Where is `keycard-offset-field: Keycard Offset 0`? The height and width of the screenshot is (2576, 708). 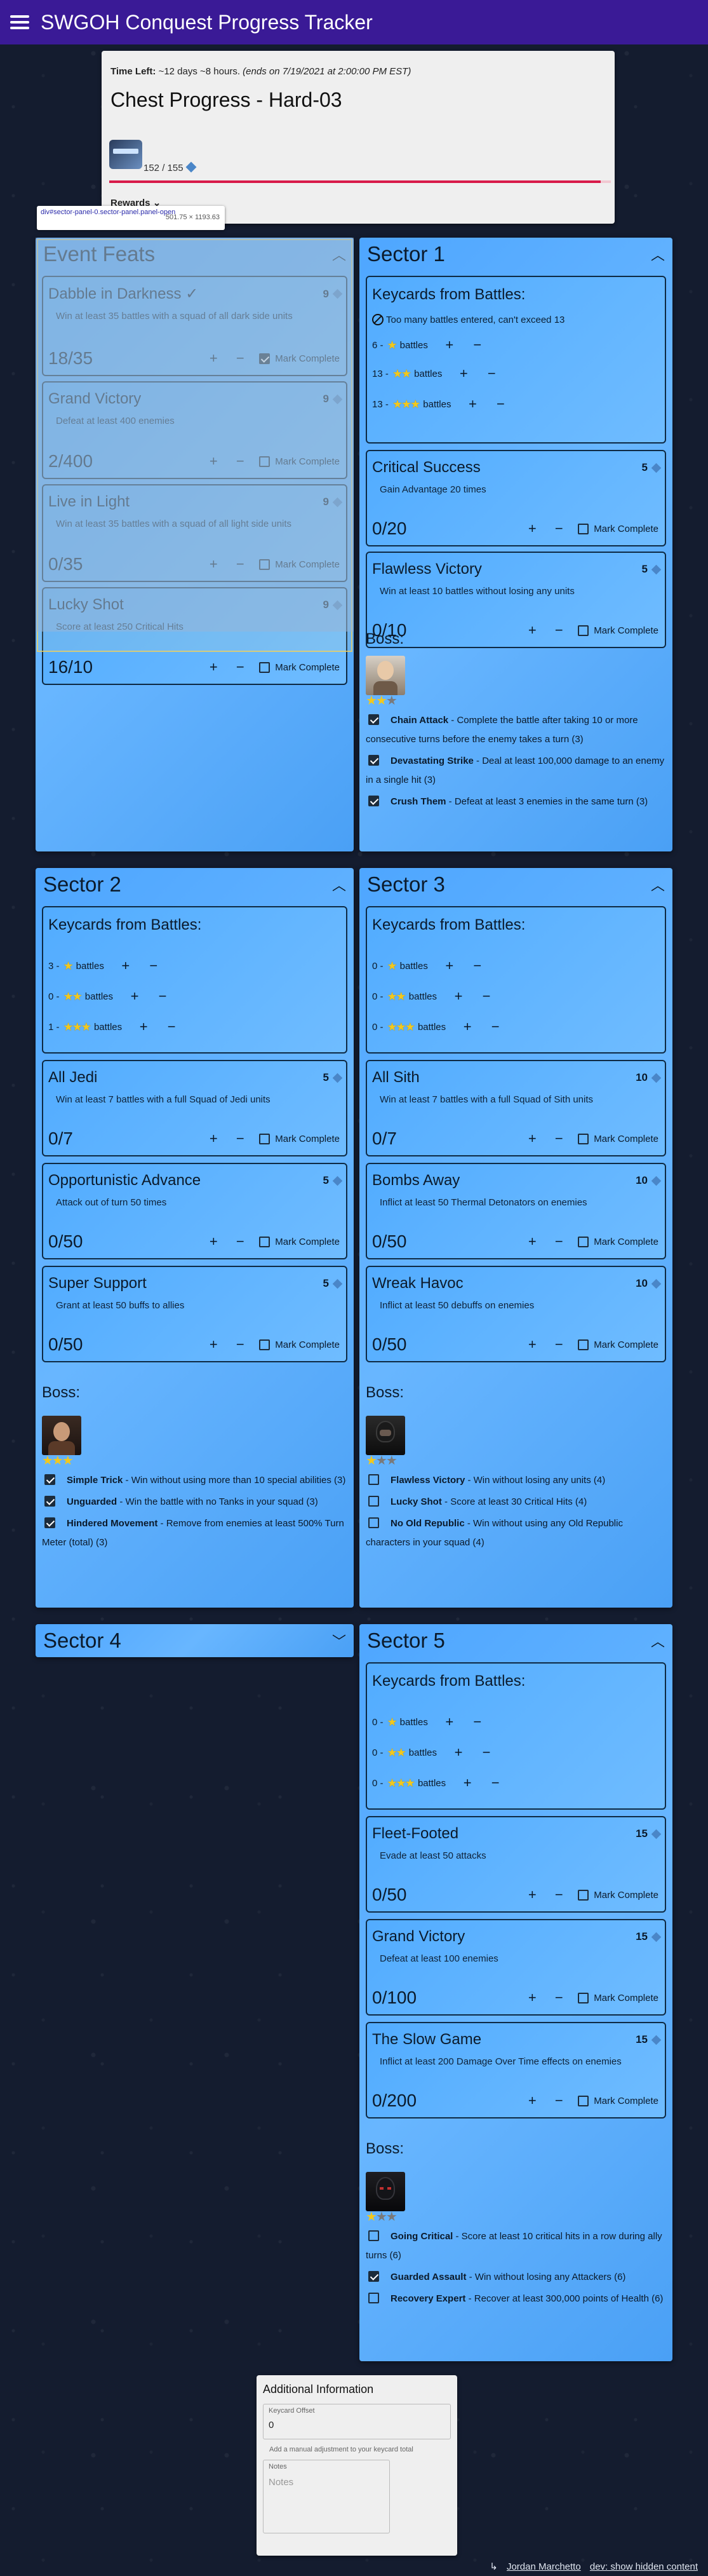
keycard-offset-field: Keycard Offset 0 is located at coordinates (357, 2421).